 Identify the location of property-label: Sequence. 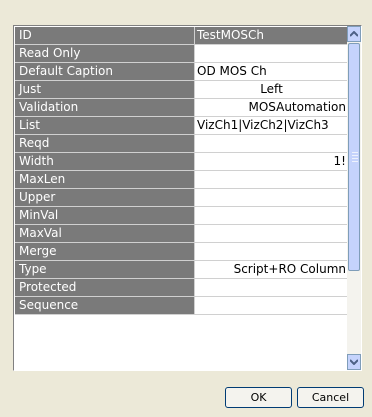
(105, 306).